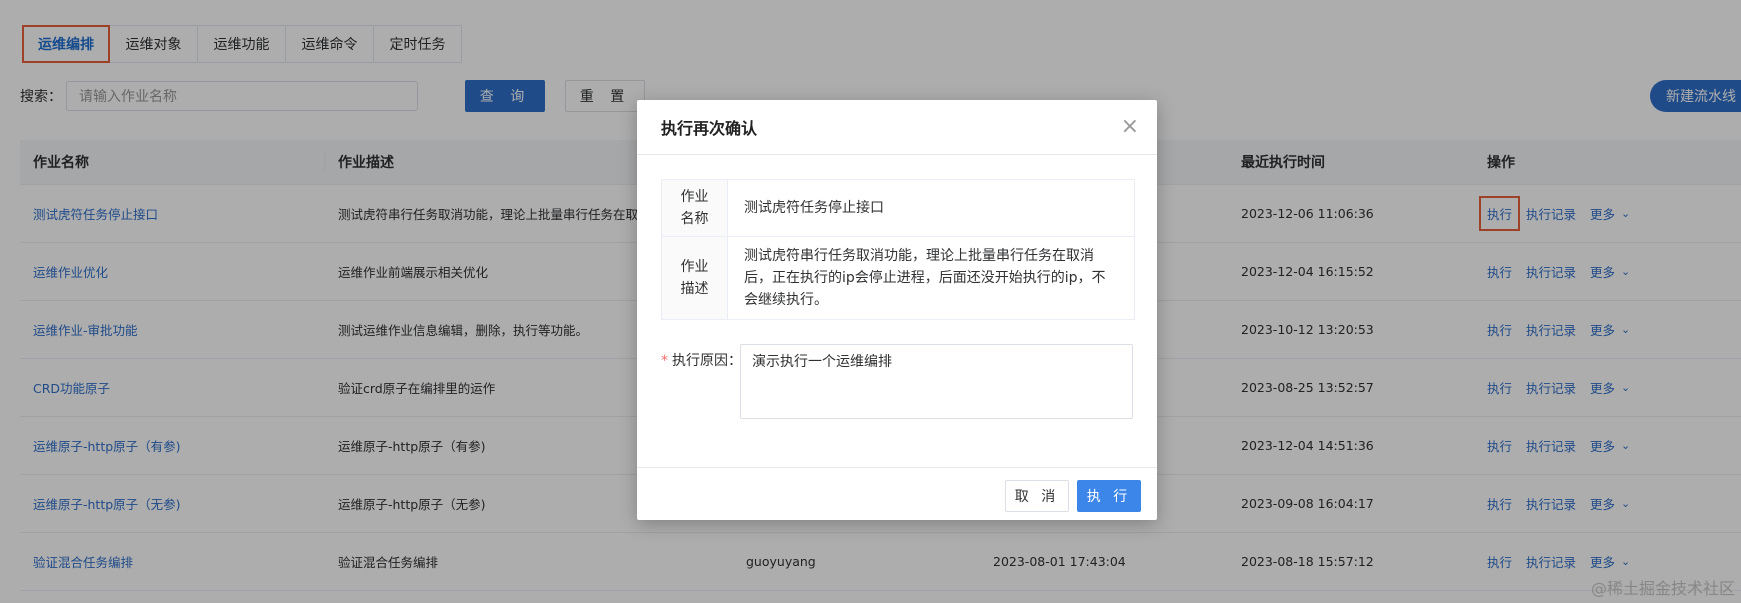 This screenshot has width=1741, height=603. I want to click on reason-label-text: 执行原因：, so click(707, 361).